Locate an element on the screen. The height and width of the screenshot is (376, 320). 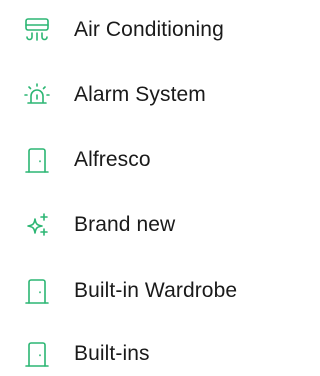
feature-label: Built-in Wardrobe is located at coordinates (156, 290).